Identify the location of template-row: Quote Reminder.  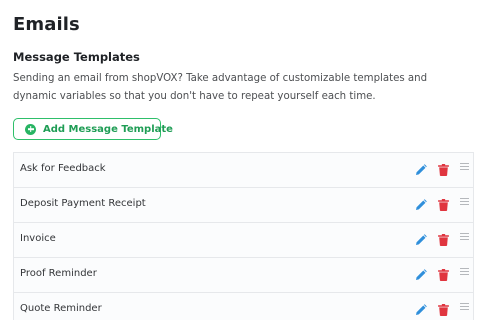
(243, 306).